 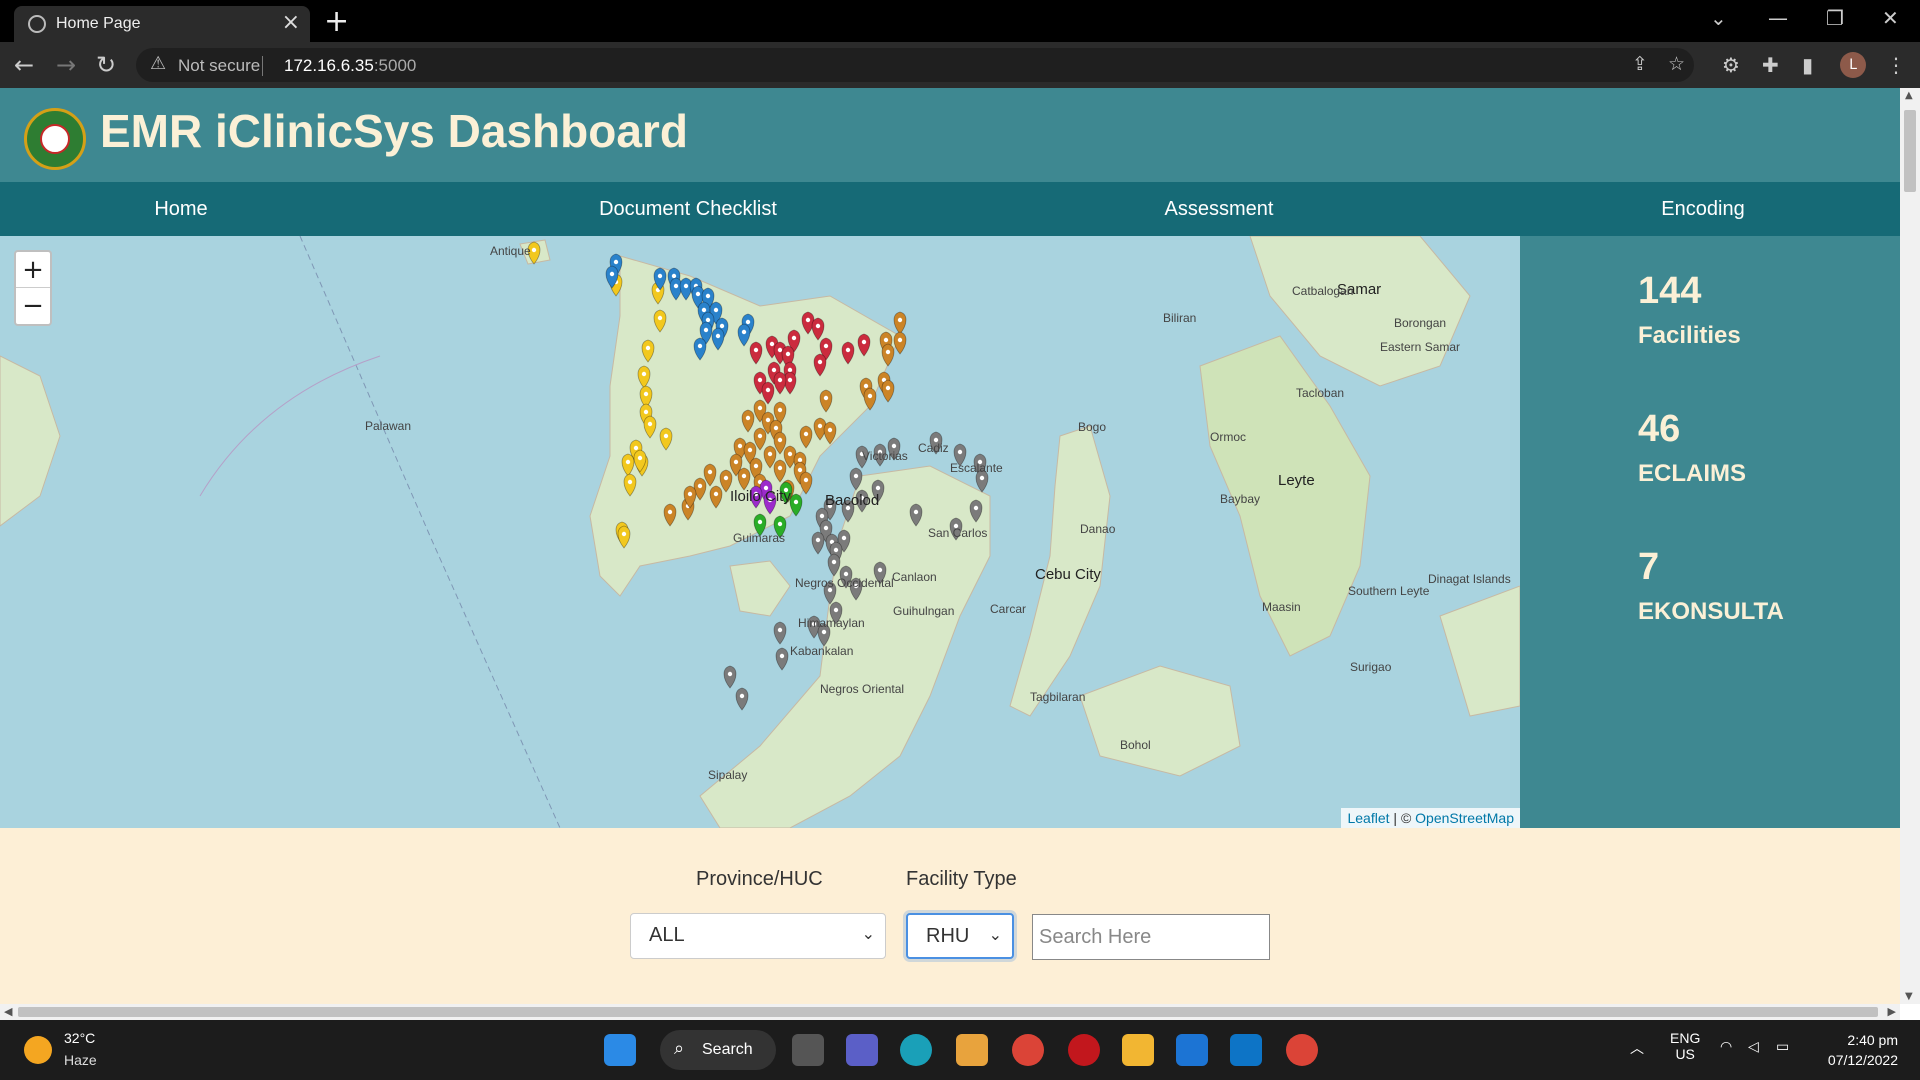 I want to click on search-input, so click(x=1151, y=937).